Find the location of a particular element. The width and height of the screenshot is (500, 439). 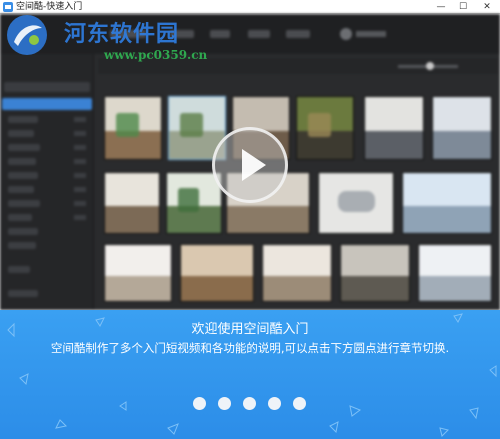

tour-description: 空间酷制作了多个入门短视频和各功能的说明,可以点击下方圆点进行章节切换. is located at coordinates (250, 348).